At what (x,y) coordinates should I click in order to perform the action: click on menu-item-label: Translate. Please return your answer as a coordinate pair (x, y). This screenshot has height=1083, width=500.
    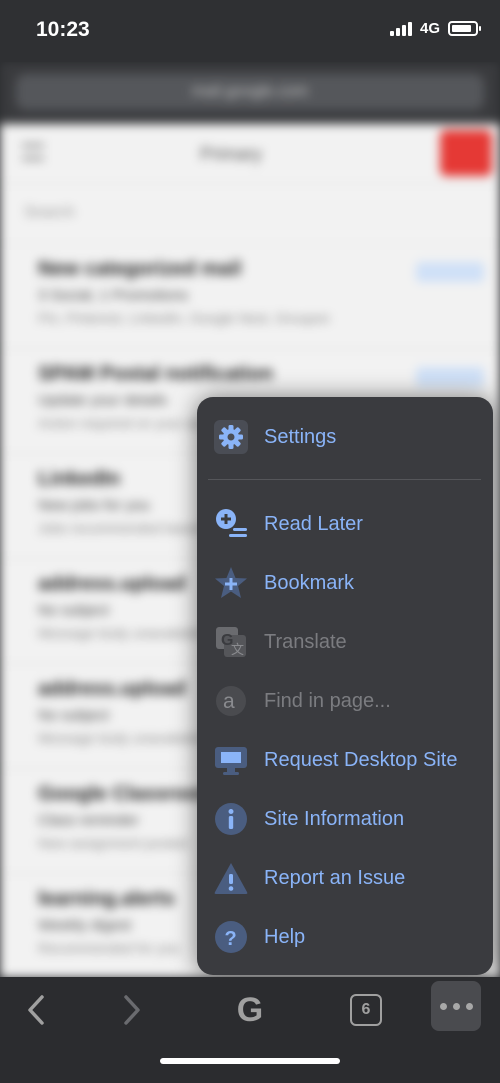
    Looking at the image, I should click on (305, 641).